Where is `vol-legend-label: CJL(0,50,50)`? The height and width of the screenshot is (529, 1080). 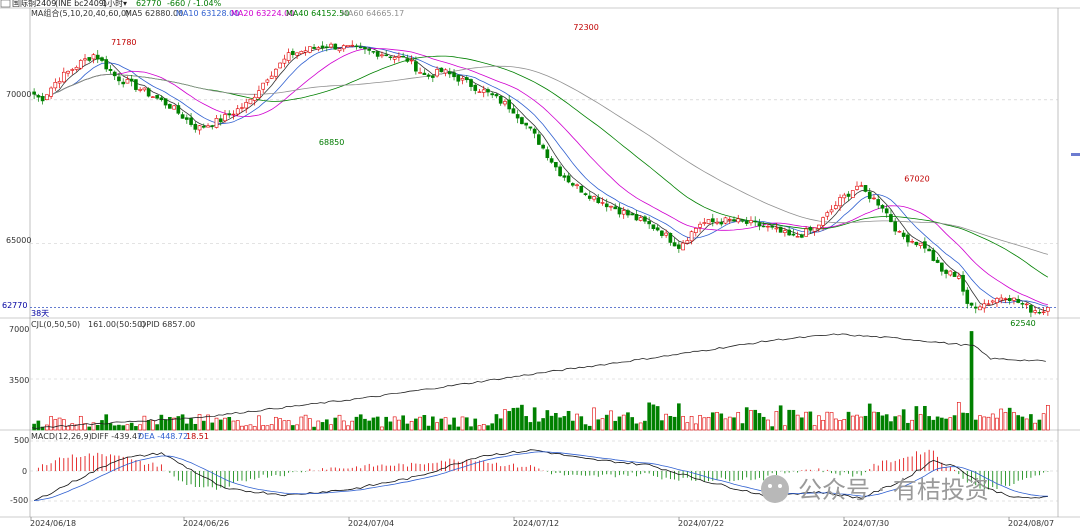
vol-legend-label: CJL(0,50,50) is located at coordinates (55, 324).